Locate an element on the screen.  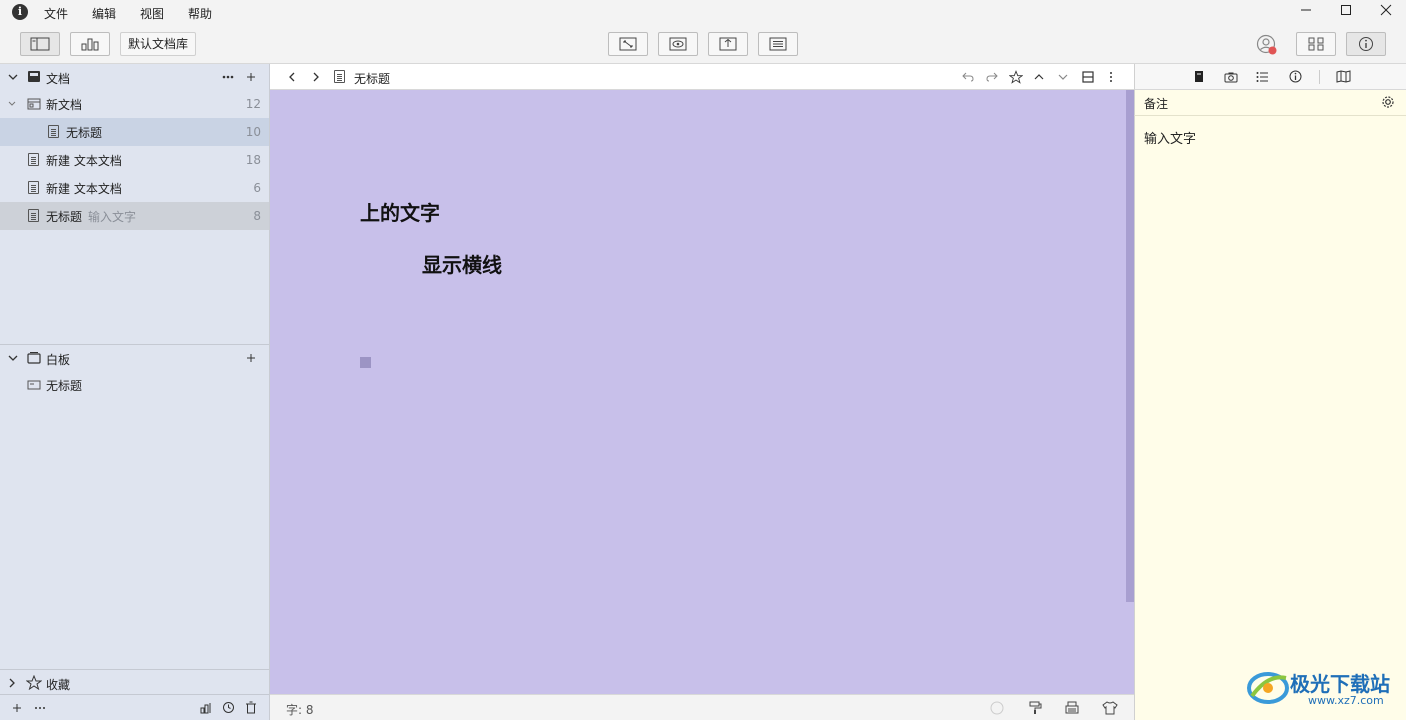
stats-icon is located at coordinates (206, 707).